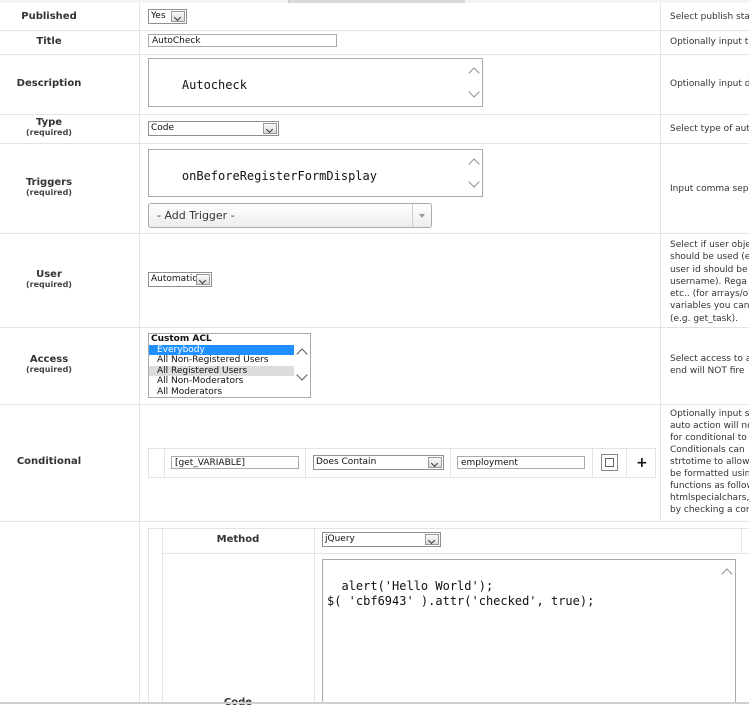  I want to click on label-user: User (required), so click(49, 280).